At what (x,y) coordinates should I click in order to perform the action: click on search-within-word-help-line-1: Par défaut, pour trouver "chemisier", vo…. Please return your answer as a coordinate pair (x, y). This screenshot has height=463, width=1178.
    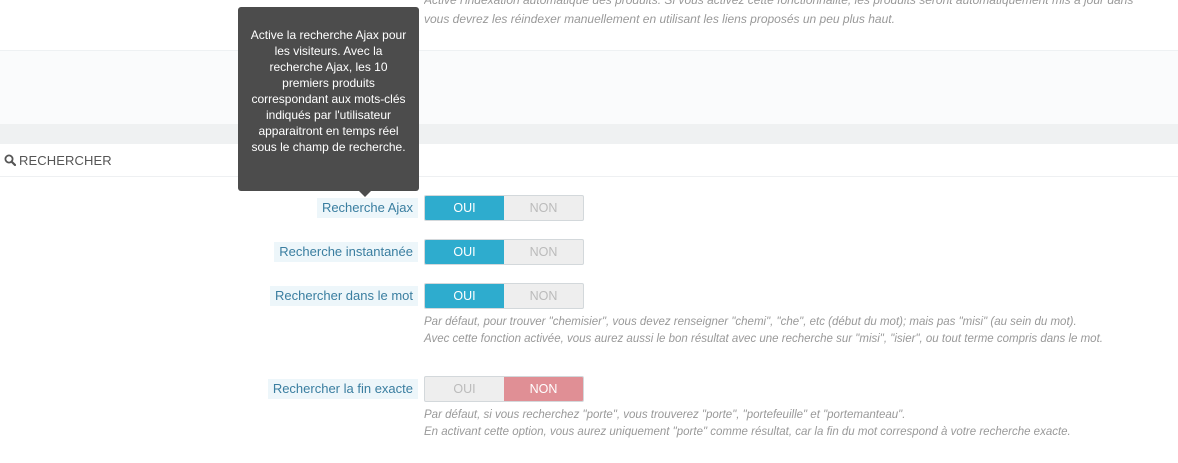
    Looking at the image, I should click on (750, 322).